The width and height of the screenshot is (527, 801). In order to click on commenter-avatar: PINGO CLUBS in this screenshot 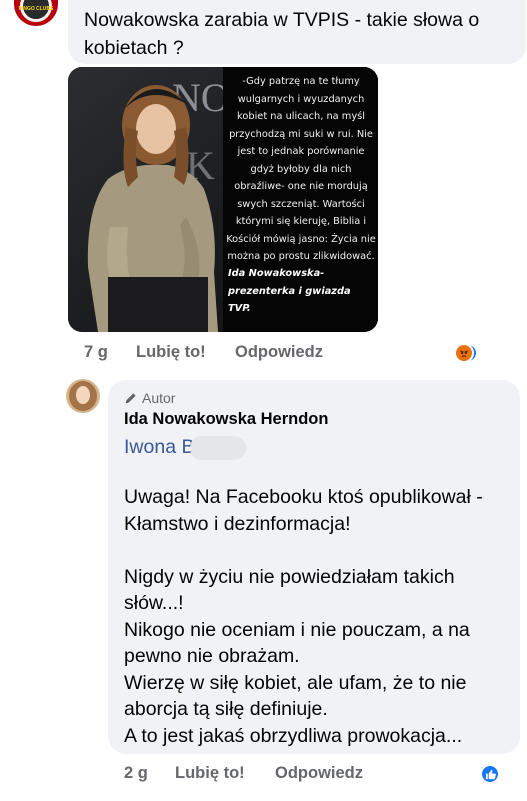, I will do `click(36, 13)`.